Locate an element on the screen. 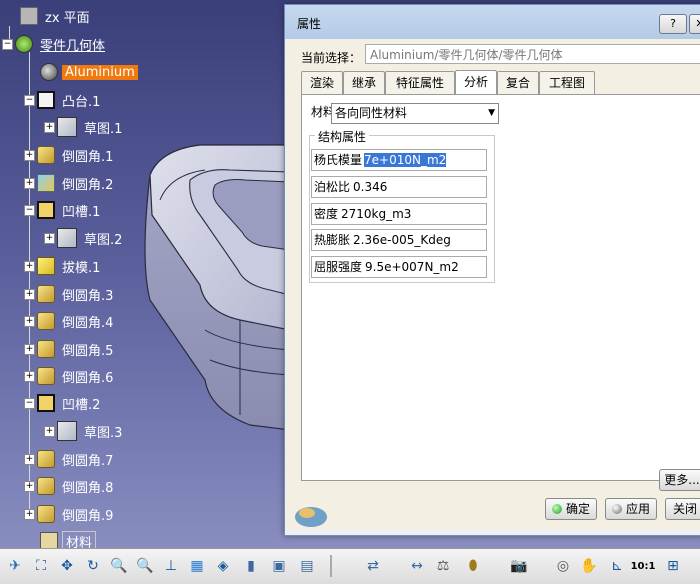 This screenshot has height=584, width=700. pan-icon: ✥ is located at coordinates (67, 566).